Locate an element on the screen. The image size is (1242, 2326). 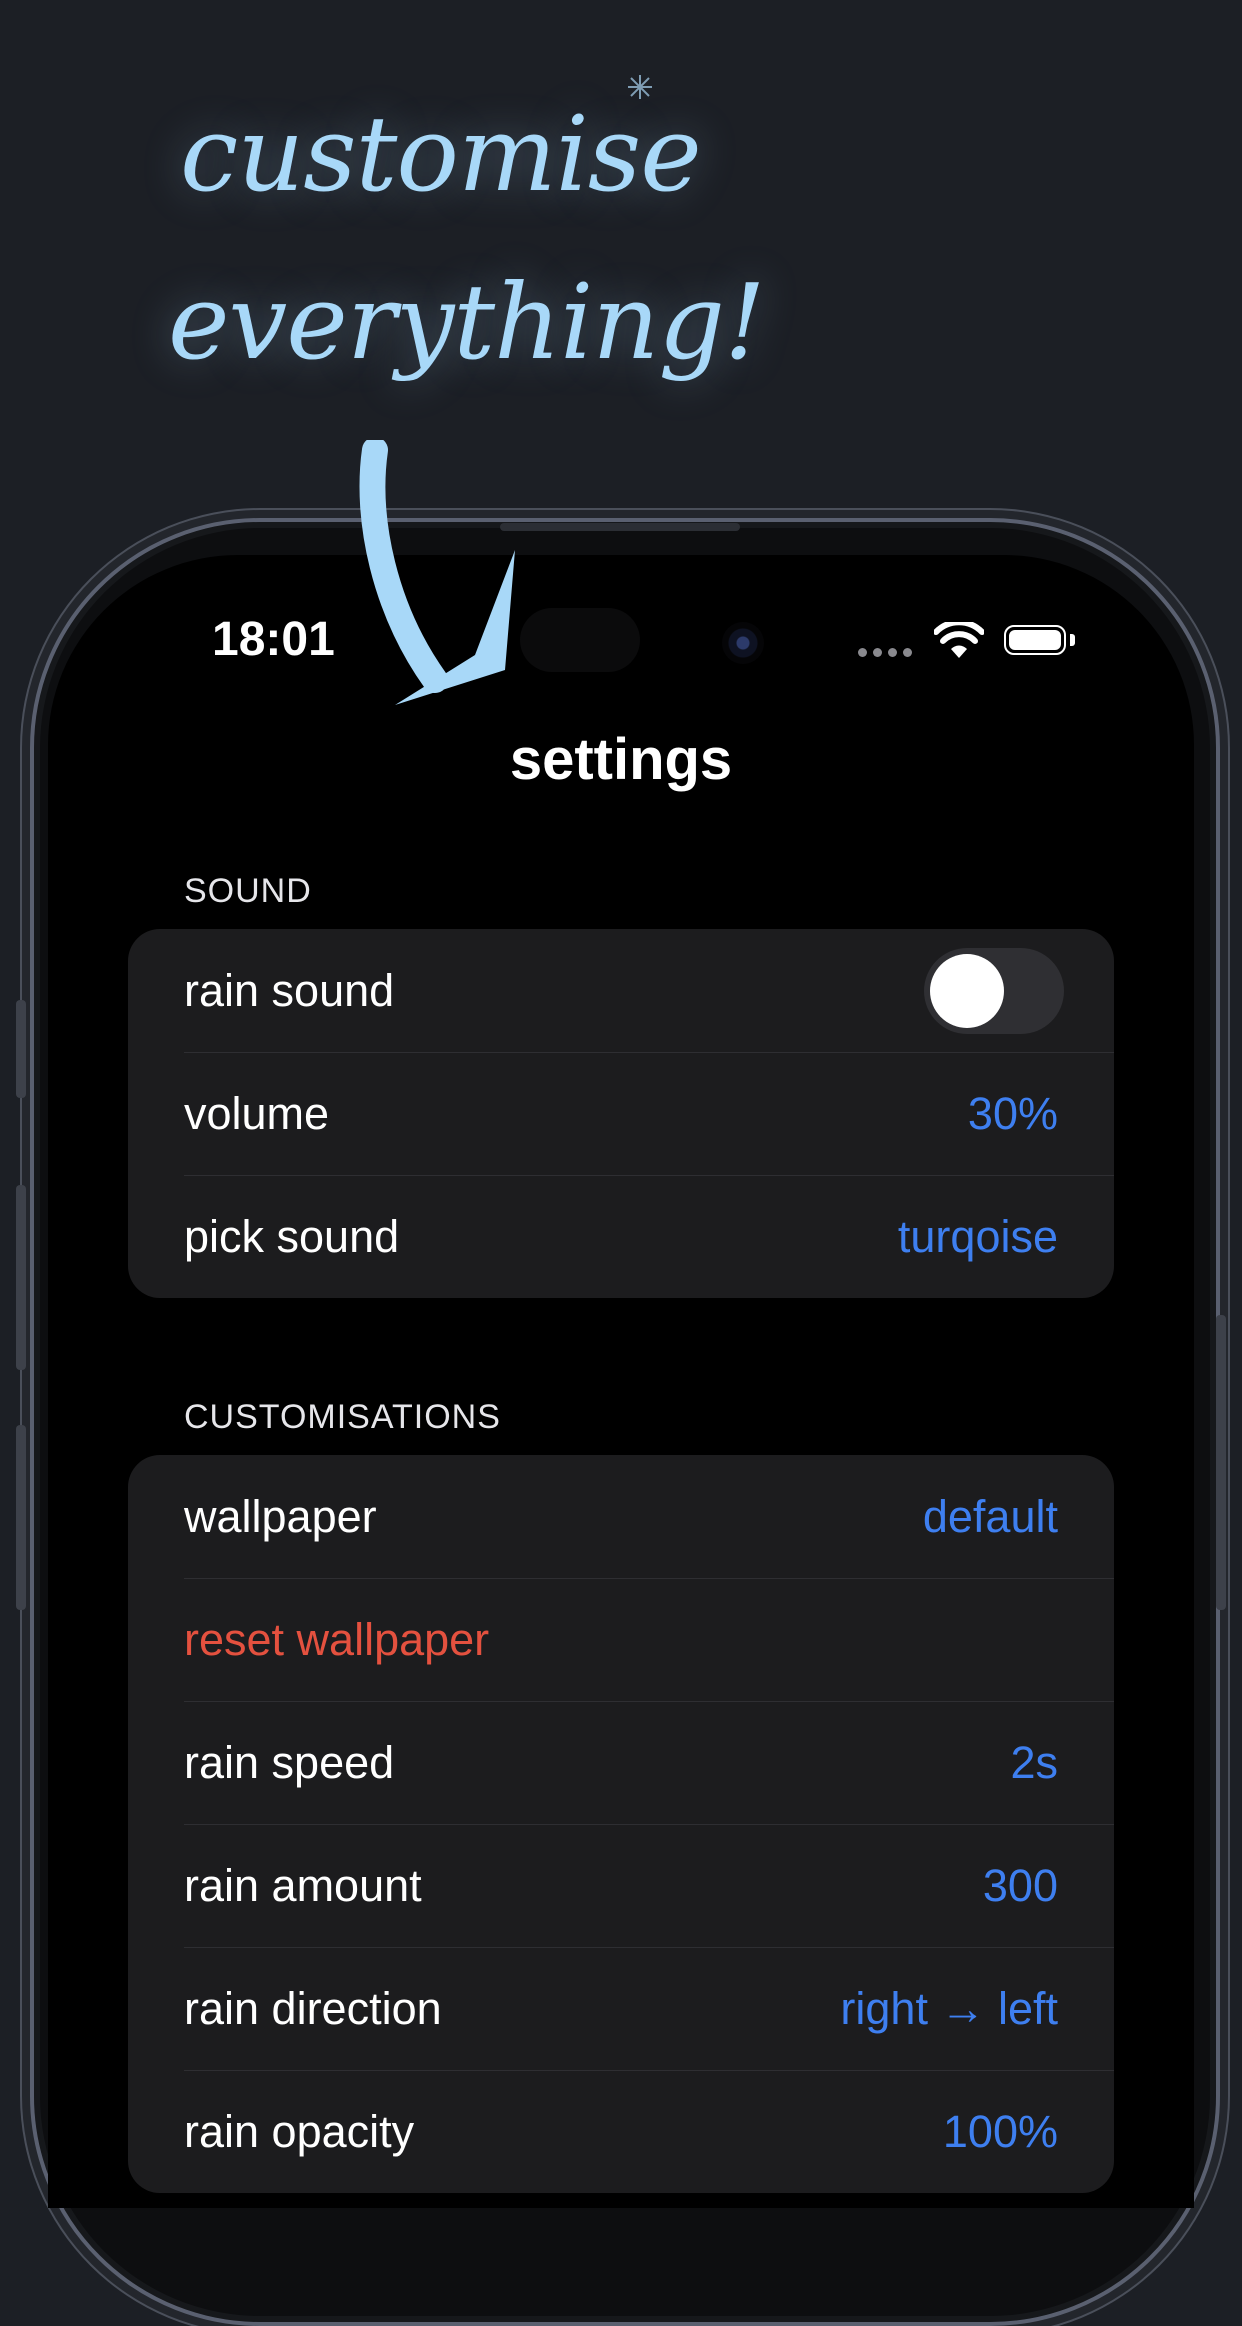
row-reset-wallpaper: reset wallpaper is located at coordinates (621, 1639).